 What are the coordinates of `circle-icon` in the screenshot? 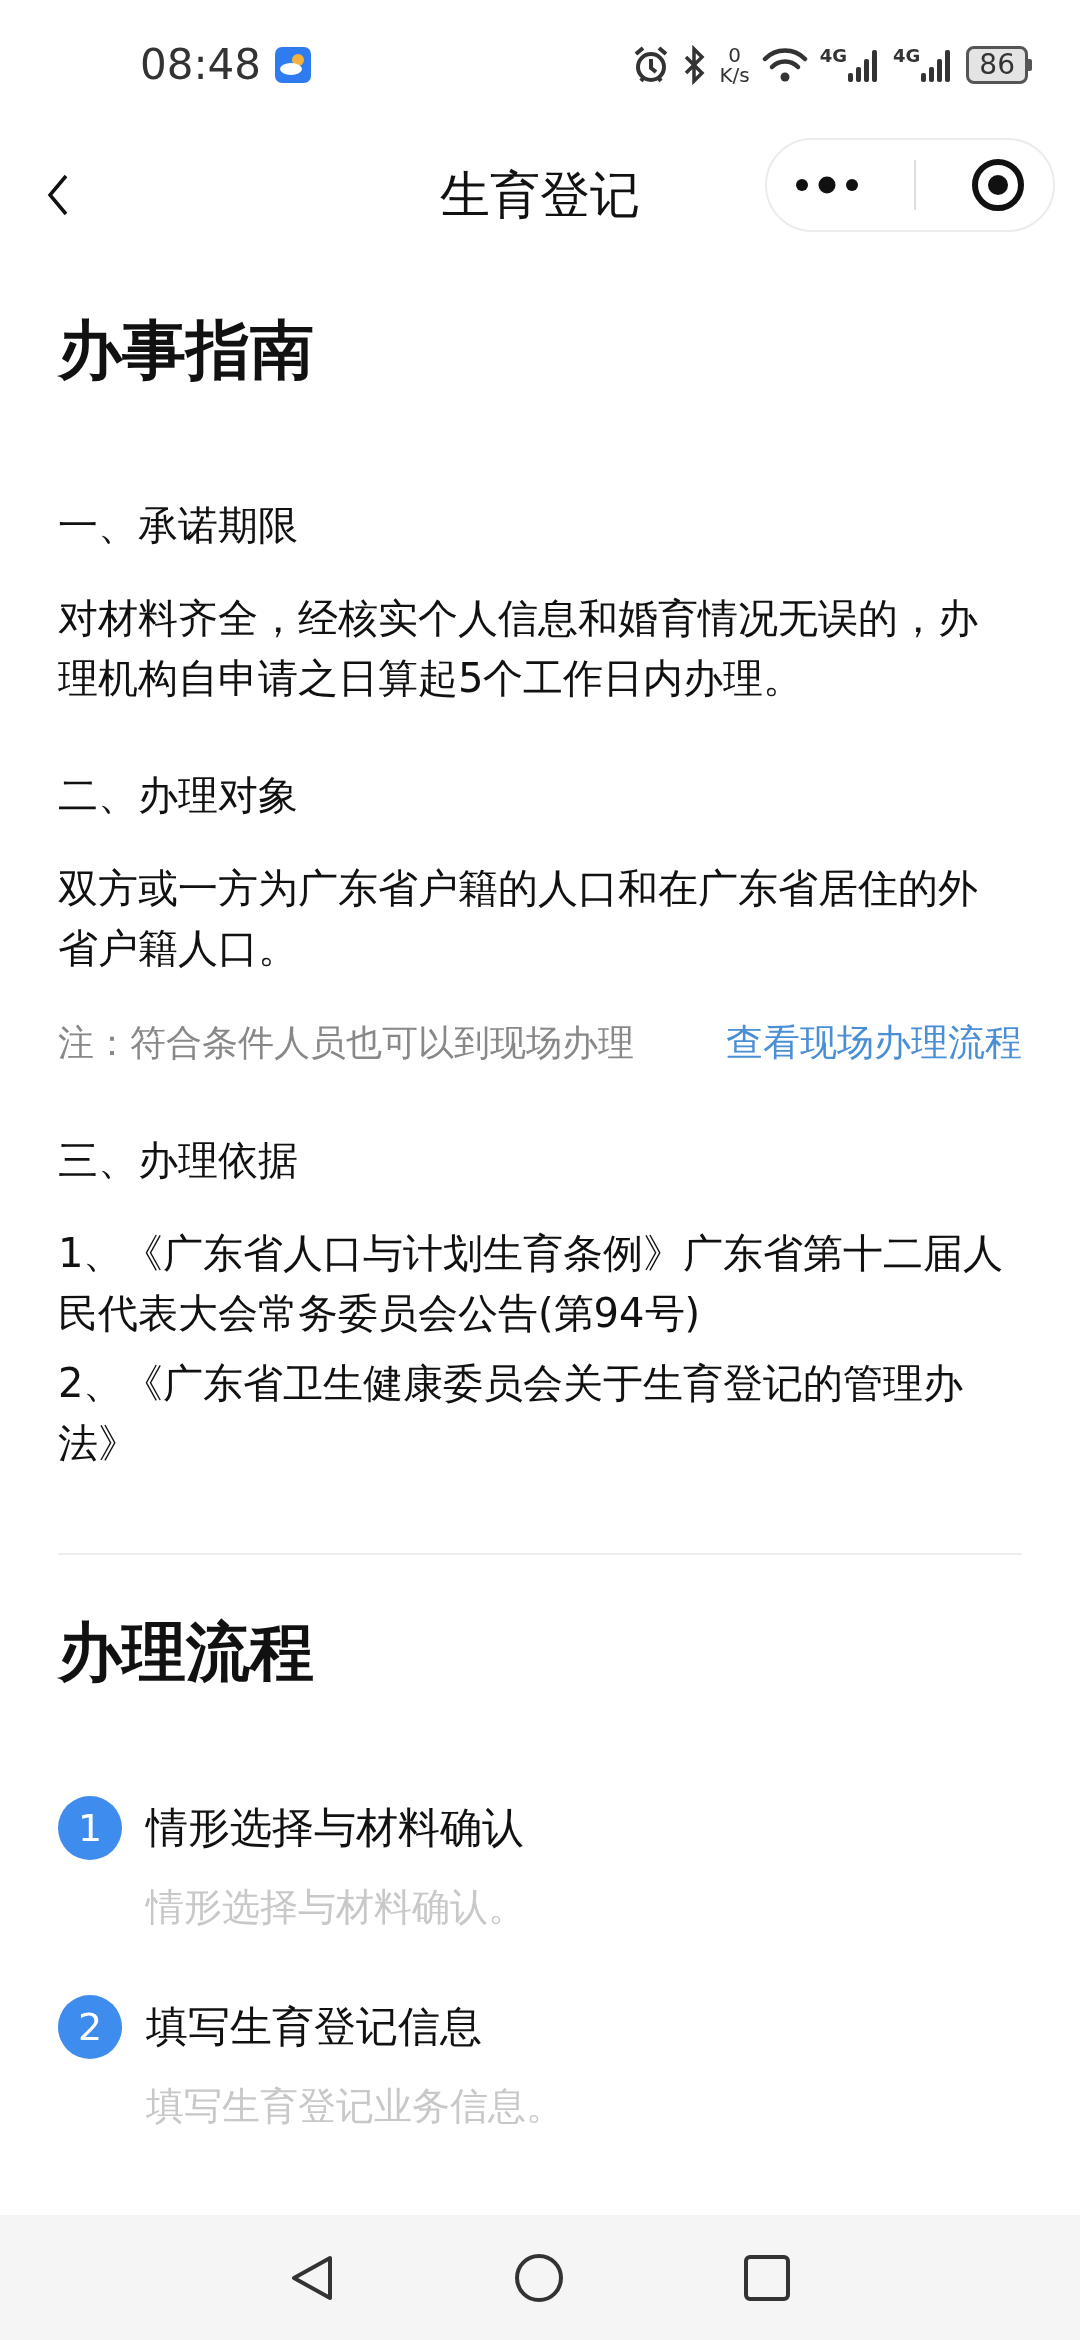 It's located at (539, 2277).